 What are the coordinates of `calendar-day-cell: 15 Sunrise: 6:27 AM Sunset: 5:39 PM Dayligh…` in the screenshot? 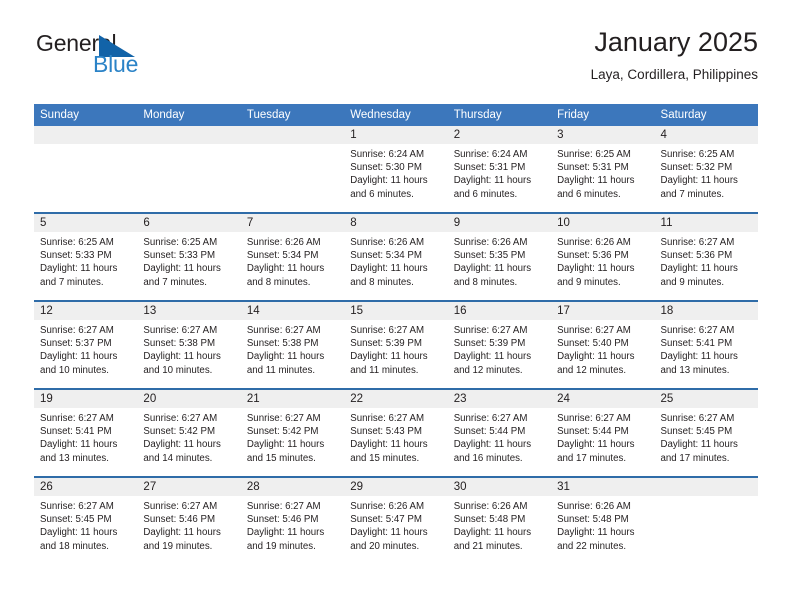 It's located at (396, 345).